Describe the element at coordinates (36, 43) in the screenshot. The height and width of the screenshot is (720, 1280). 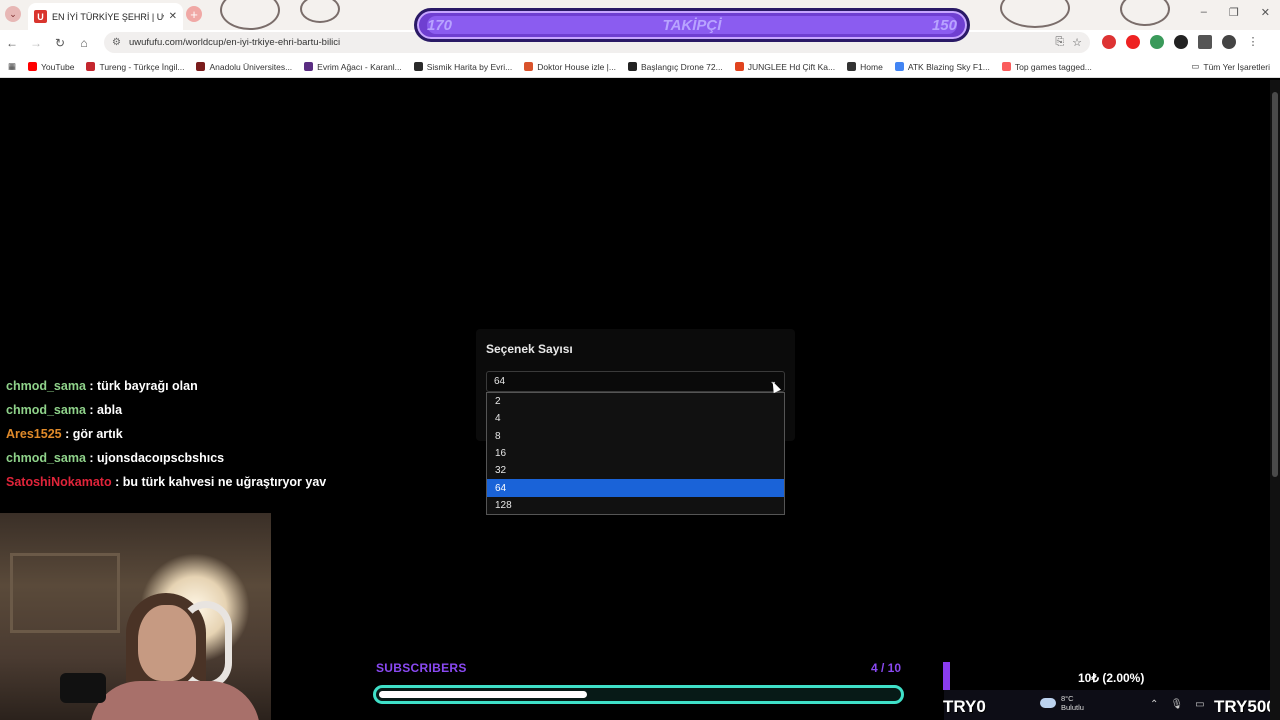
I see `forward-icon: →` at that location.